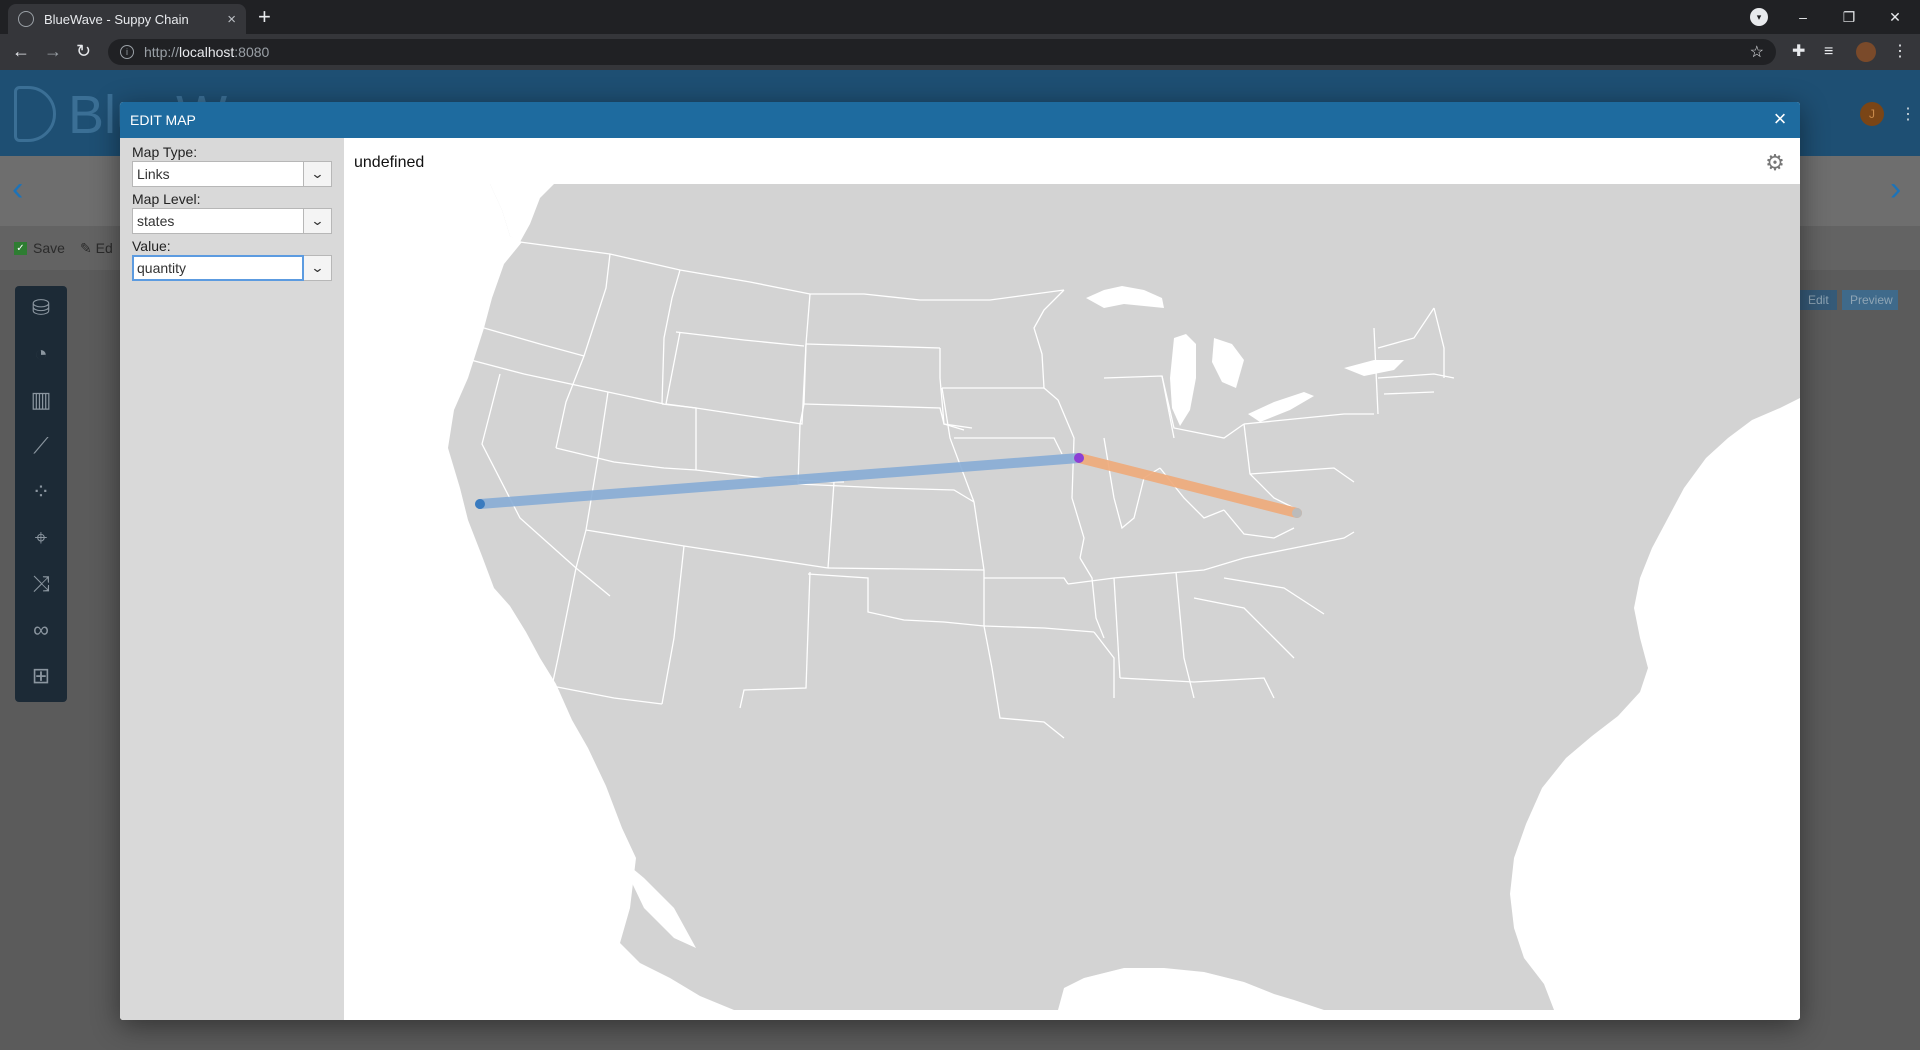  I want to click on address-bar: i http://localhost:8080 ☆, so click(942, 52).